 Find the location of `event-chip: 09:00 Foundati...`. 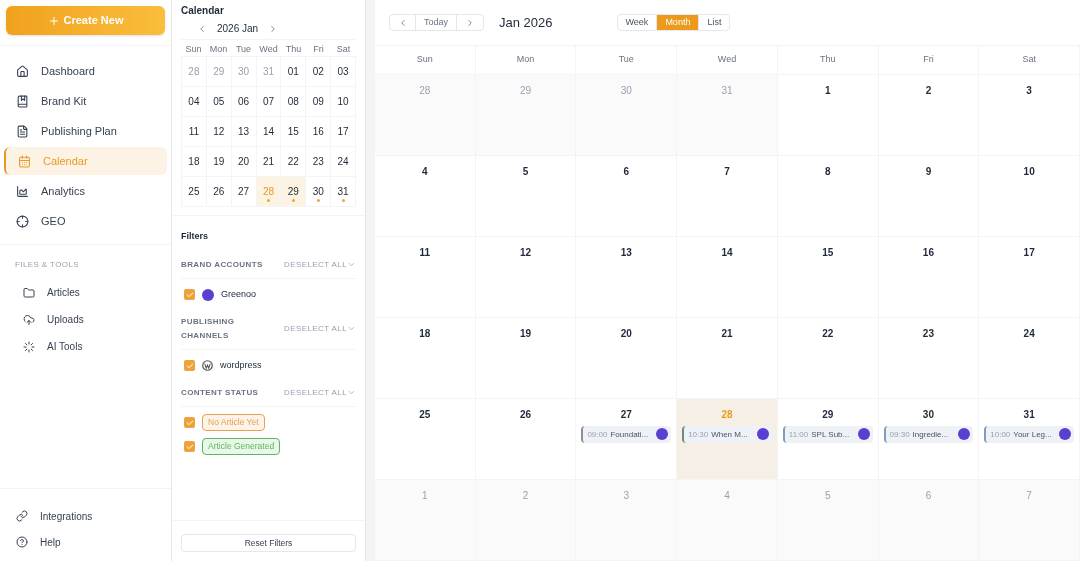

event-chip: 09:00 Foundati... is located at coordinates (626, 434).